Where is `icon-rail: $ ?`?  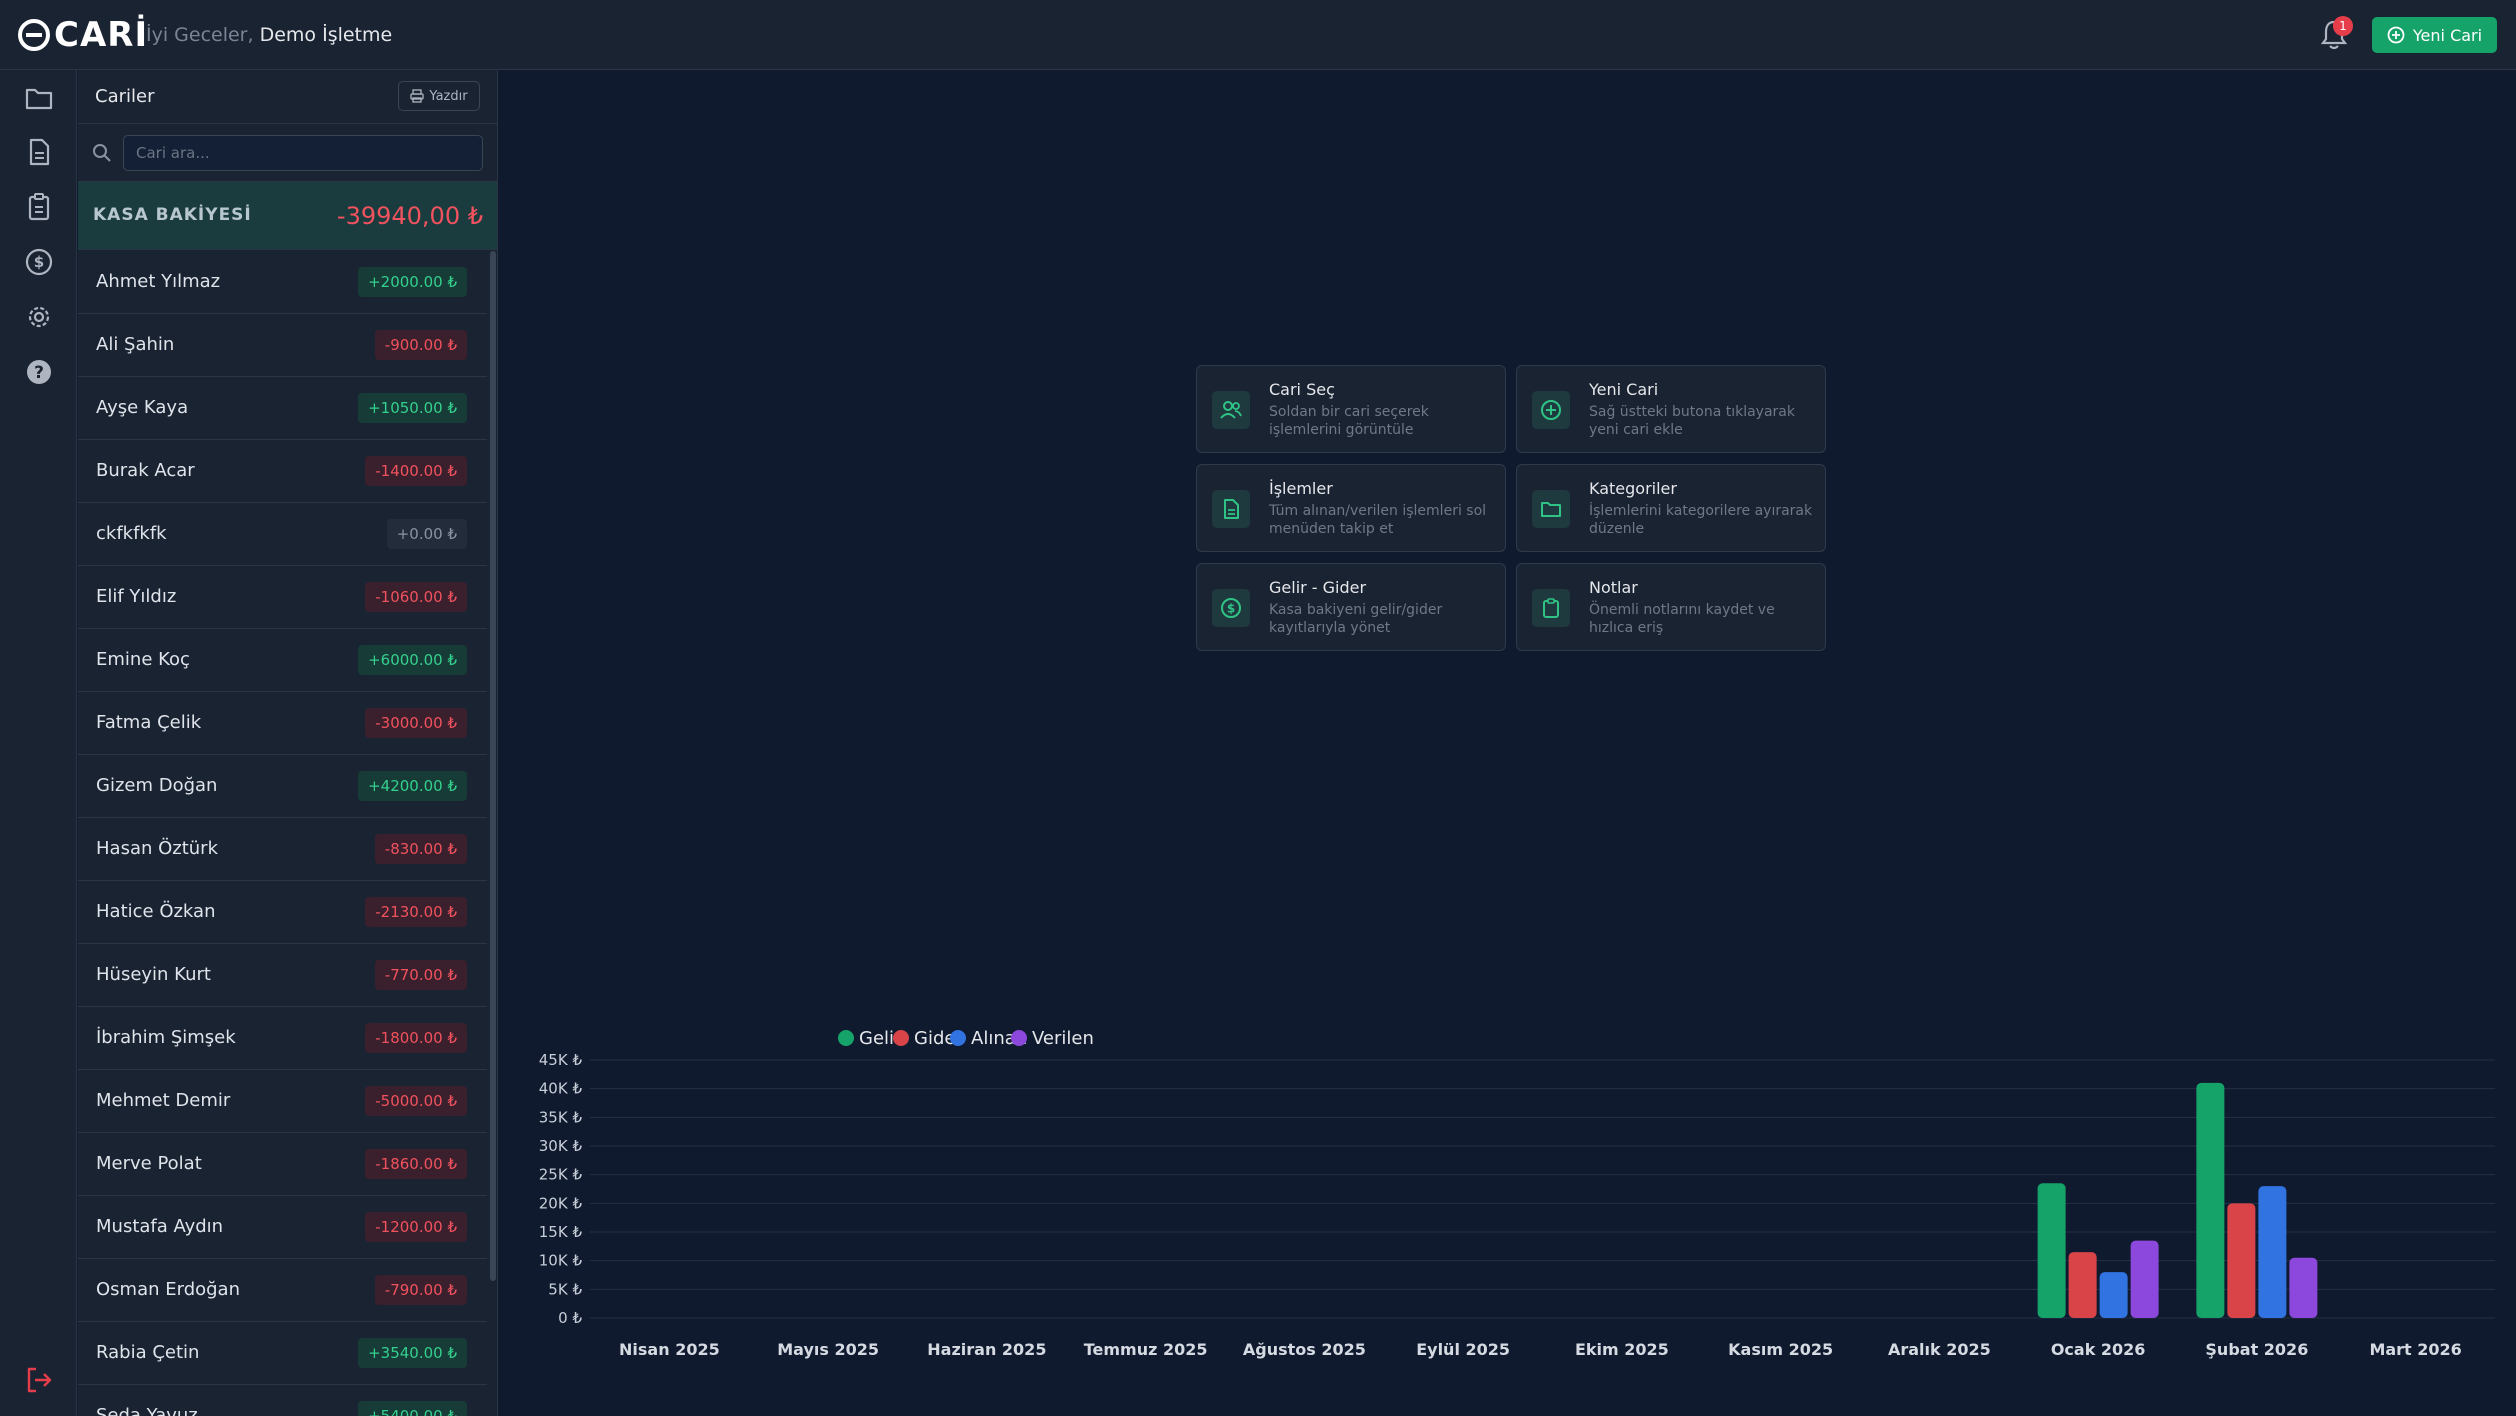
icon-rail: $ ? is located at coordinates (38, 743).